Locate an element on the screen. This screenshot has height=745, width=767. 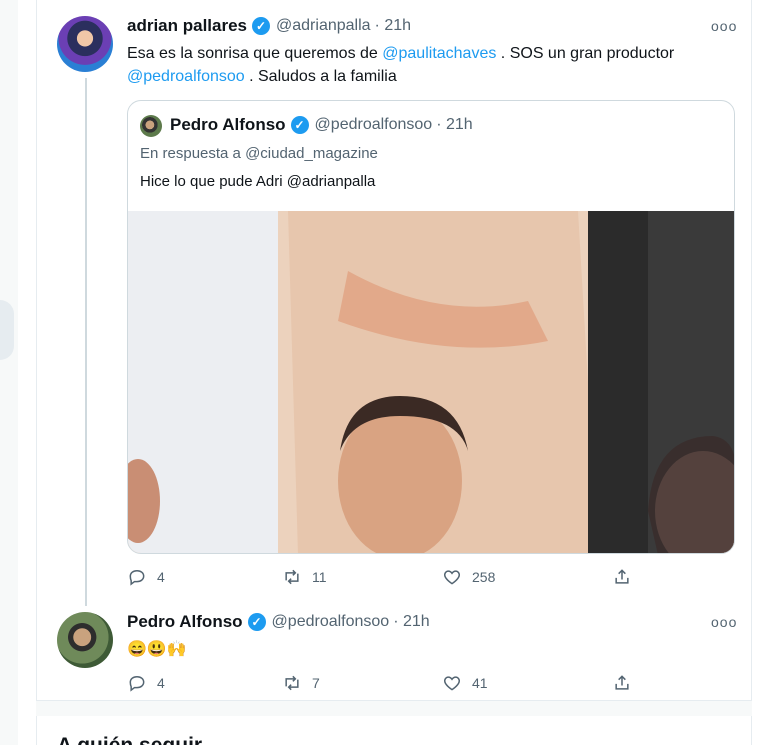
tweet1-text-part: . SOS un gran productor is located at coordinates (585, 53).